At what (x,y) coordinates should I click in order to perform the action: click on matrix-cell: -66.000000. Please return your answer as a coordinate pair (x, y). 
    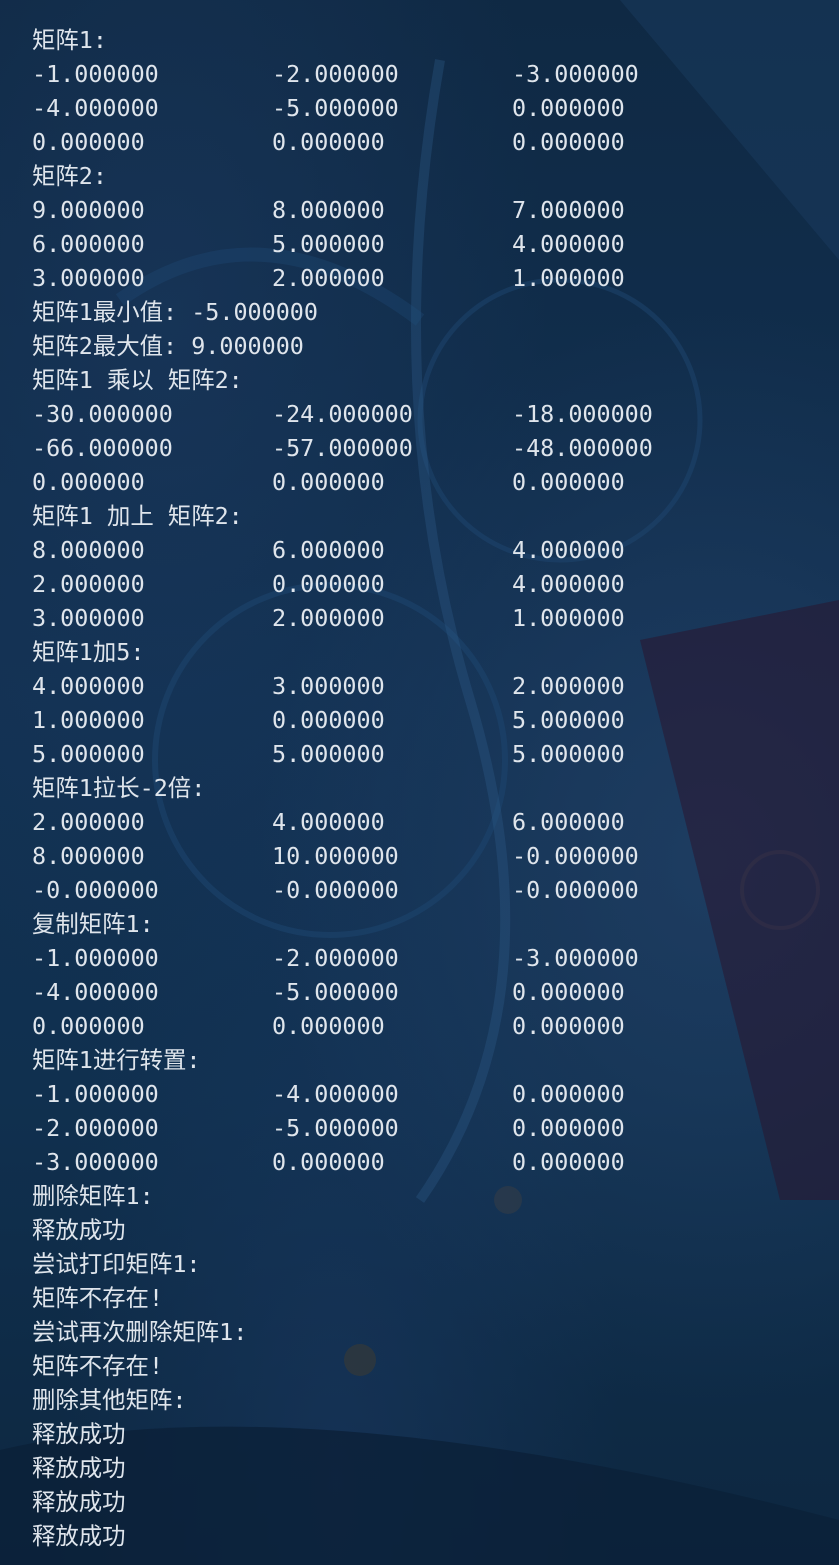
    Looking at the image, I should click on (102, 448).